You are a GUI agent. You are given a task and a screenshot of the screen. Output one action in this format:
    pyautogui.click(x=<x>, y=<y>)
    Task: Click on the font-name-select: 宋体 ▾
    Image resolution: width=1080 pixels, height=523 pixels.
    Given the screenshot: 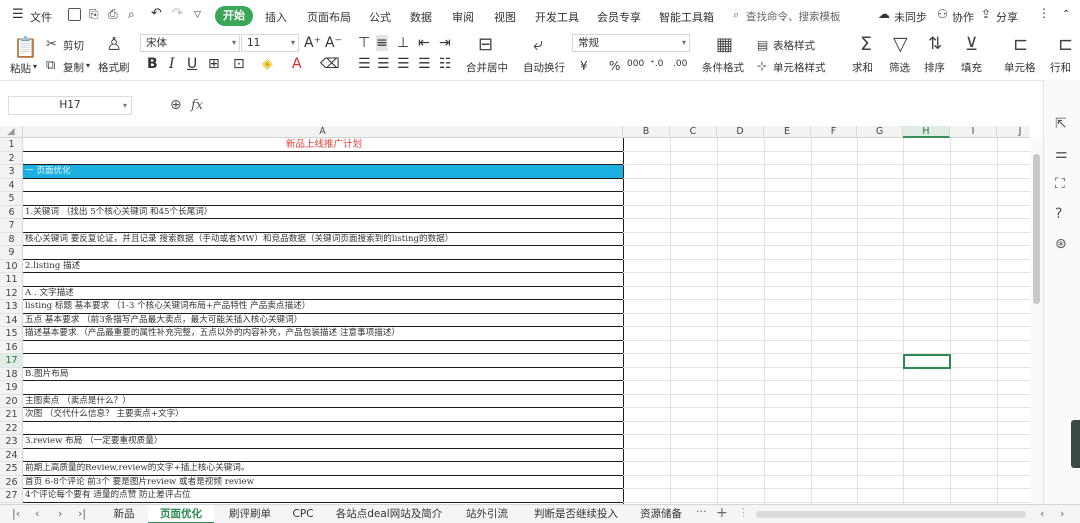 What is the action you would take?
    pyautogui.click(x=190, y=43)
    